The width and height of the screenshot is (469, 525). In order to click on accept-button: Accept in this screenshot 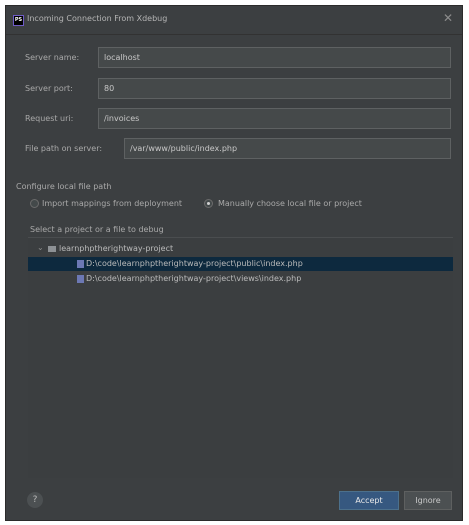, I will do `click(369, 500)`.